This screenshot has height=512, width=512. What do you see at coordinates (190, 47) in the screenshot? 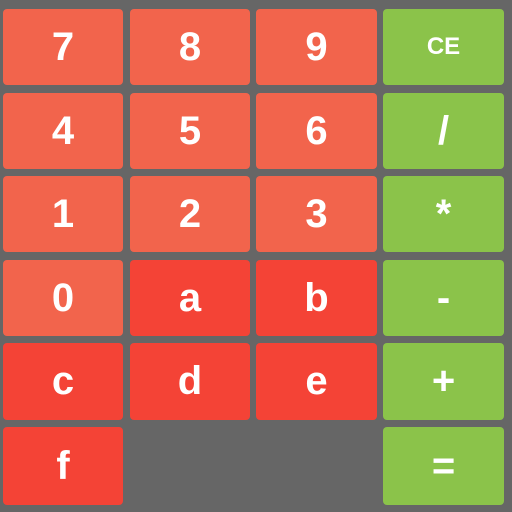
I see `key-8-button: 8` at bounding box center [190, 47].